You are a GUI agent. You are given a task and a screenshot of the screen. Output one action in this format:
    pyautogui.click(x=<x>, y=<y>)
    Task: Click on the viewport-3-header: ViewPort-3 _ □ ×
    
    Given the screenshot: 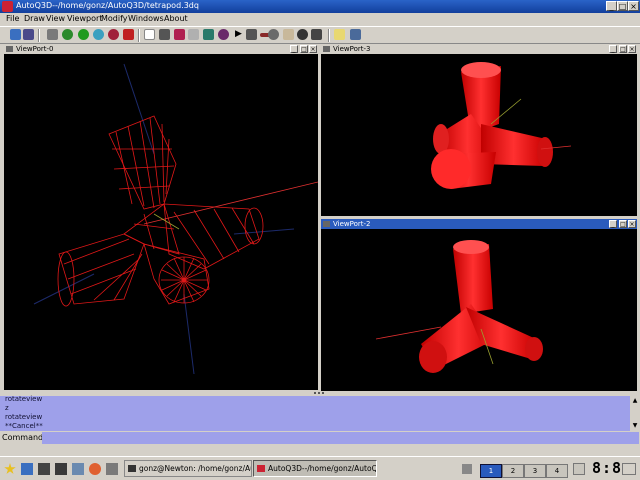 What is the action you would take?
    pyautogui.click(x=479, y=49)
    